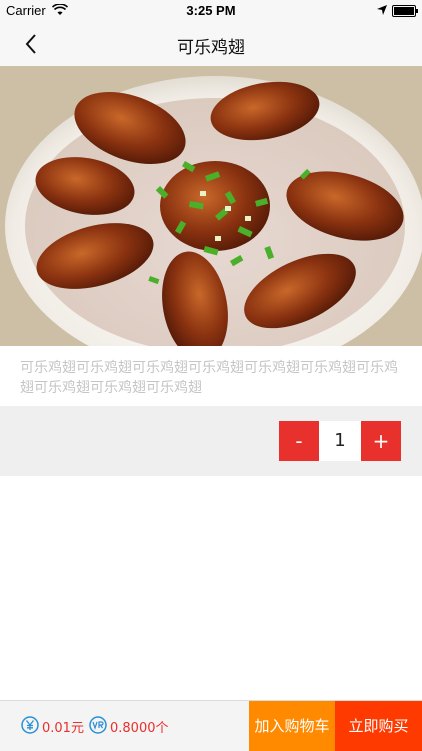  I want to click on bottom-action-bar: 0.01元 0.8000个 加入购物车 立即购买, so click(211, 725).